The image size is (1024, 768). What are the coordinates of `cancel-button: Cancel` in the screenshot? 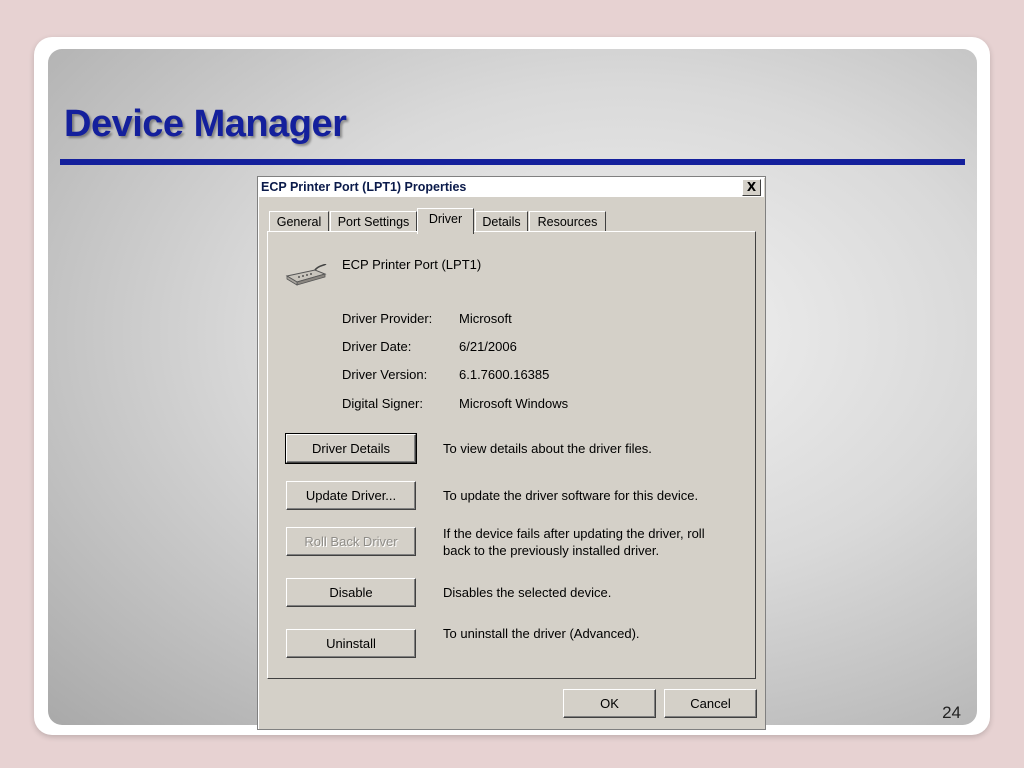 It's located at (710, 703).